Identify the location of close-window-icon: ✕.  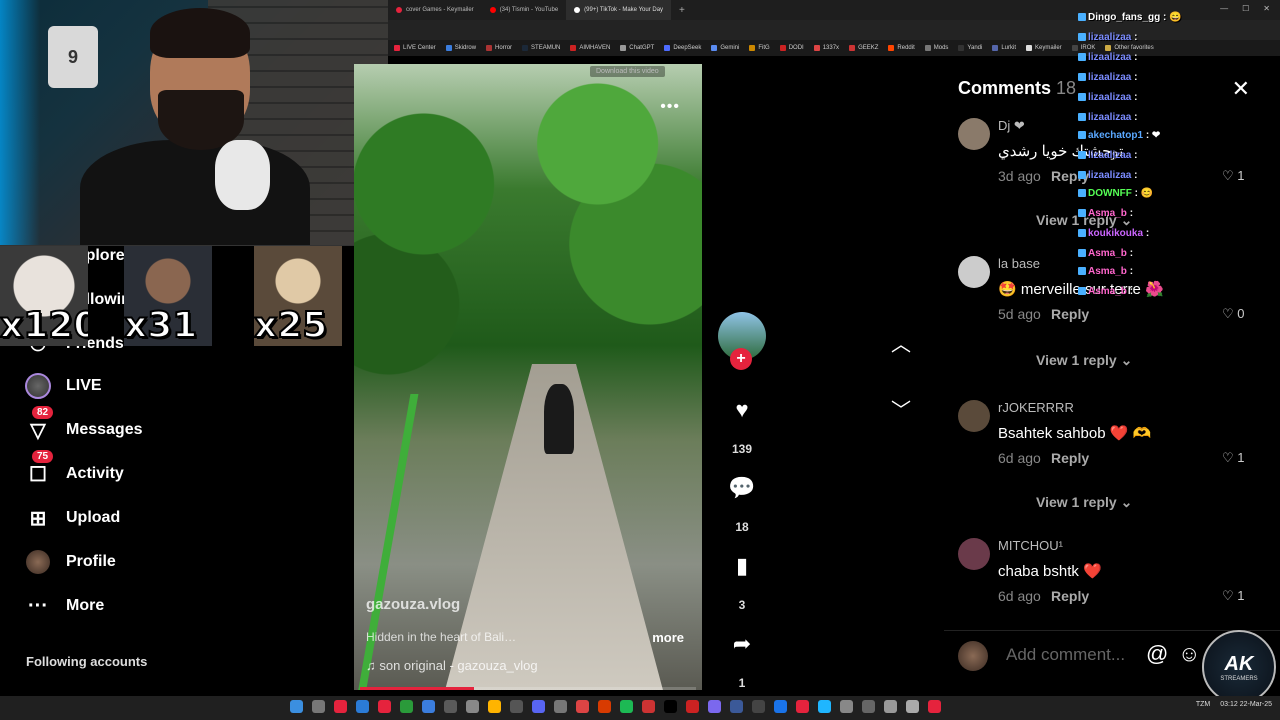
(1266, 8).